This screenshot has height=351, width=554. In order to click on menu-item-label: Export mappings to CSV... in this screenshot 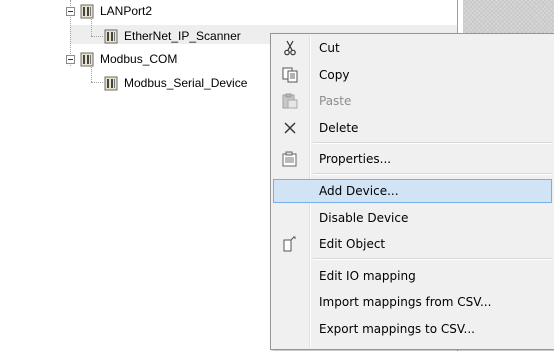, I will do `click(397, 329)`.